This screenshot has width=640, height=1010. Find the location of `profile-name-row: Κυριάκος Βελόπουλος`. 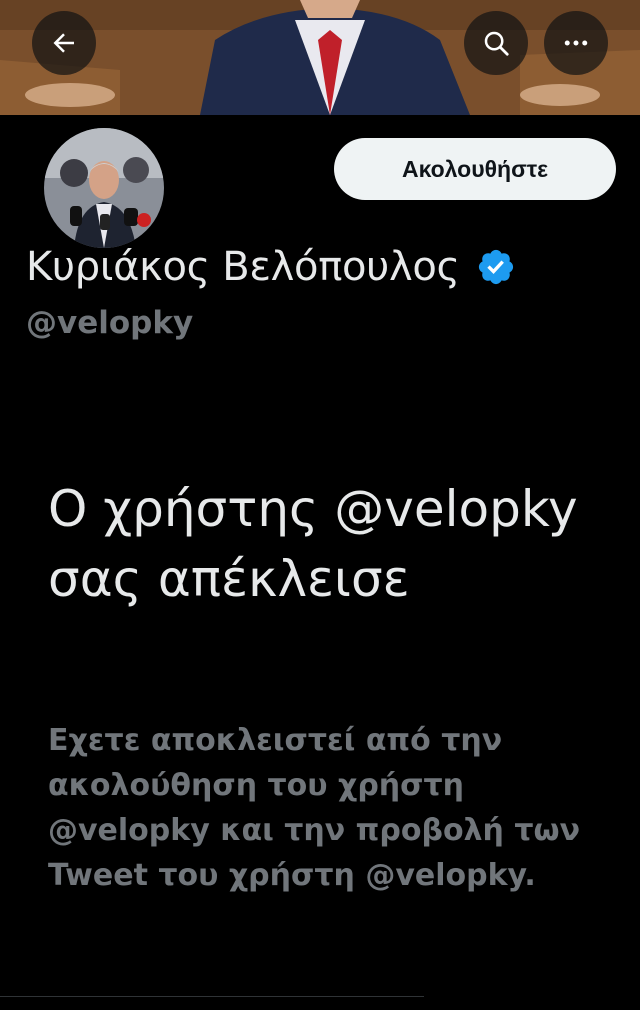

profile-name-row: Κυριάκος Βελόπουλος is located at coordinates (271, 267).